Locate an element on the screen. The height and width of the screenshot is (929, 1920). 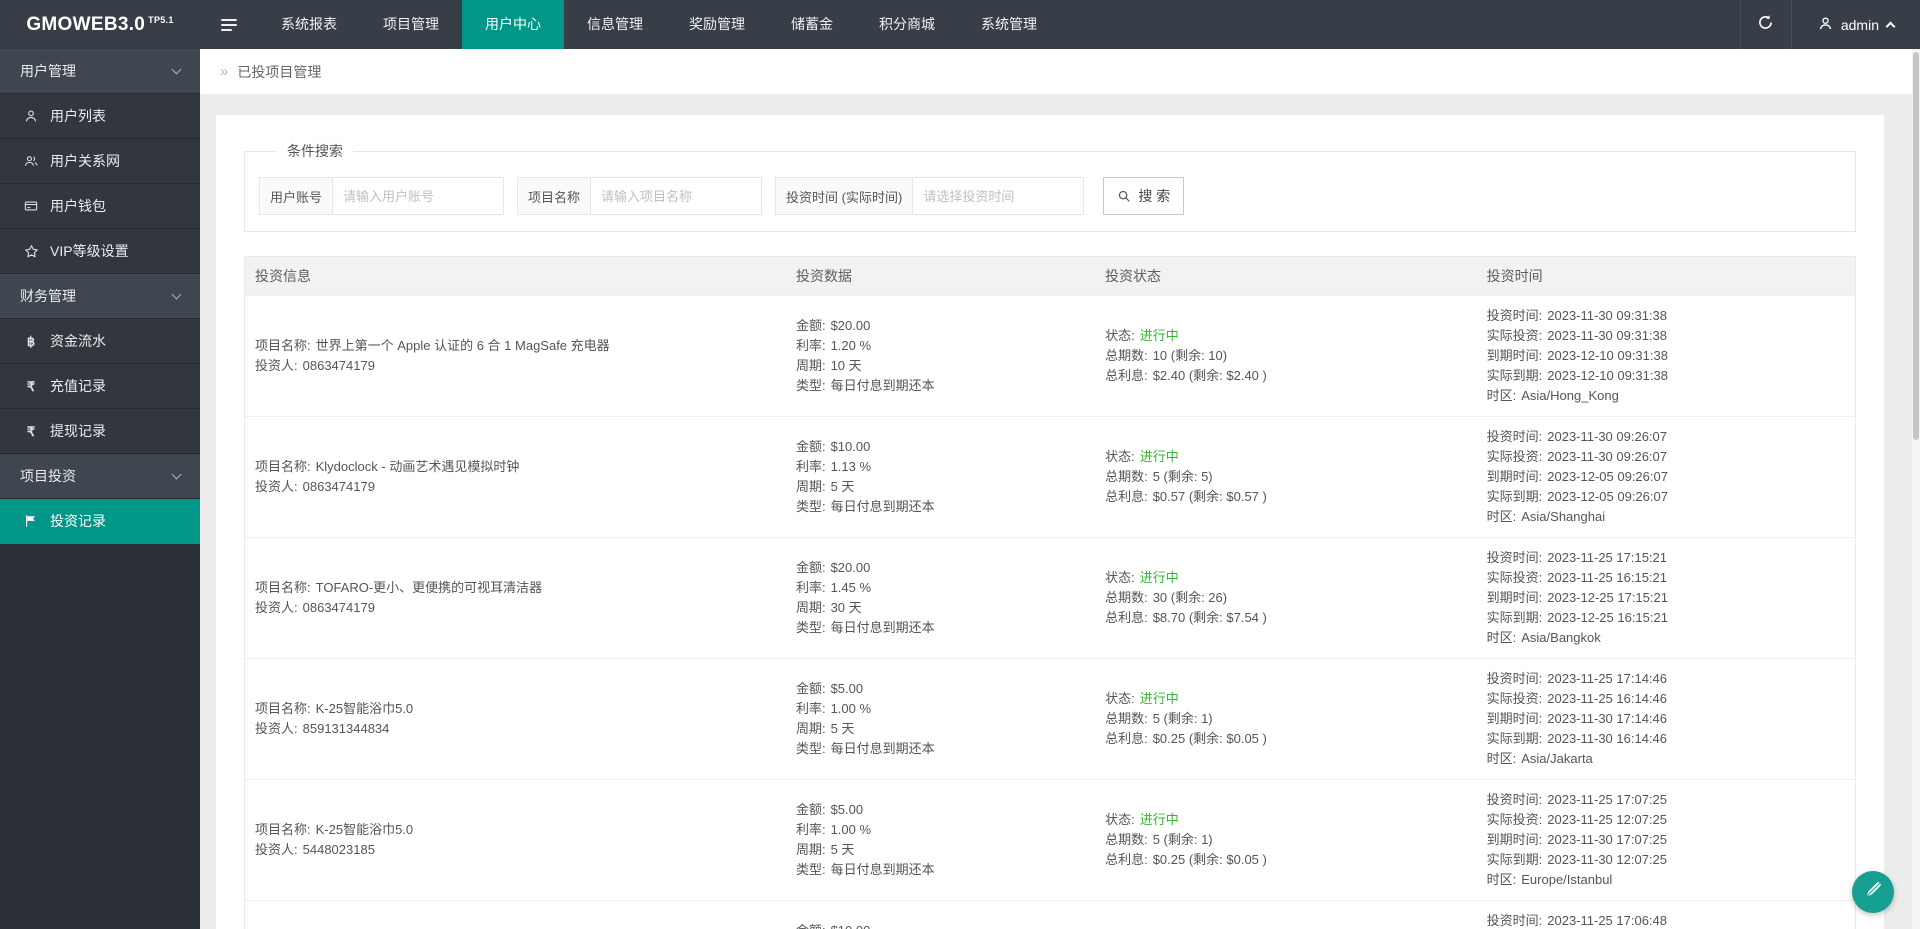
nav-item: 系统报表 is located at coordinates (309, 24).